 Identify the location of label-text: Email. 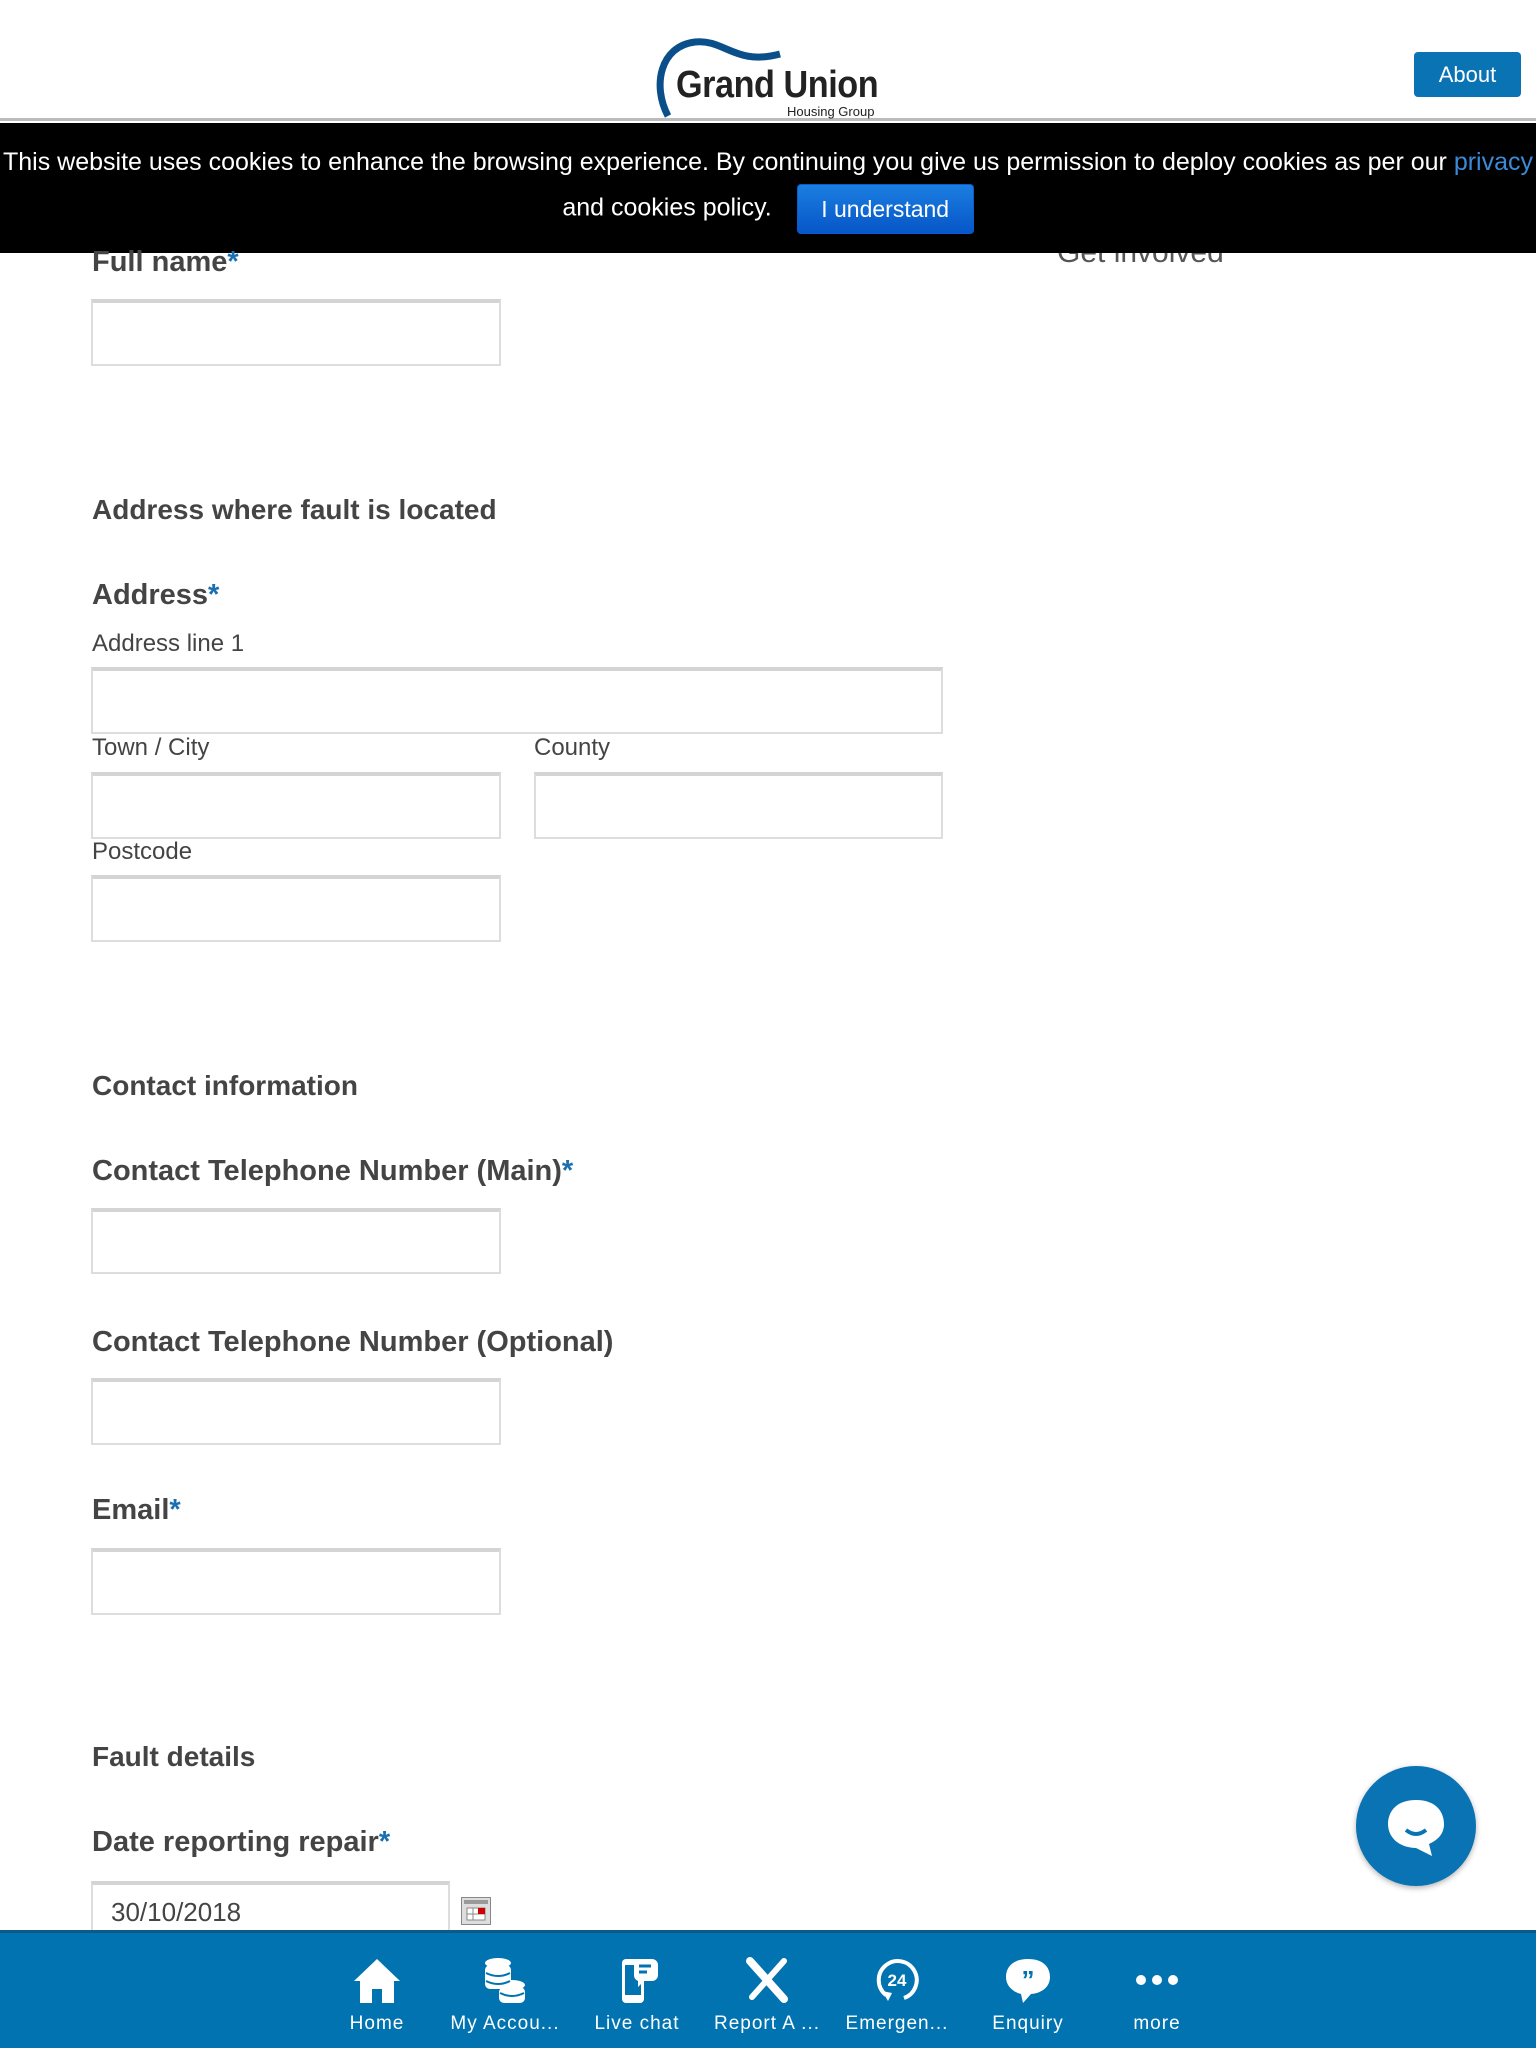
(131, 1510).